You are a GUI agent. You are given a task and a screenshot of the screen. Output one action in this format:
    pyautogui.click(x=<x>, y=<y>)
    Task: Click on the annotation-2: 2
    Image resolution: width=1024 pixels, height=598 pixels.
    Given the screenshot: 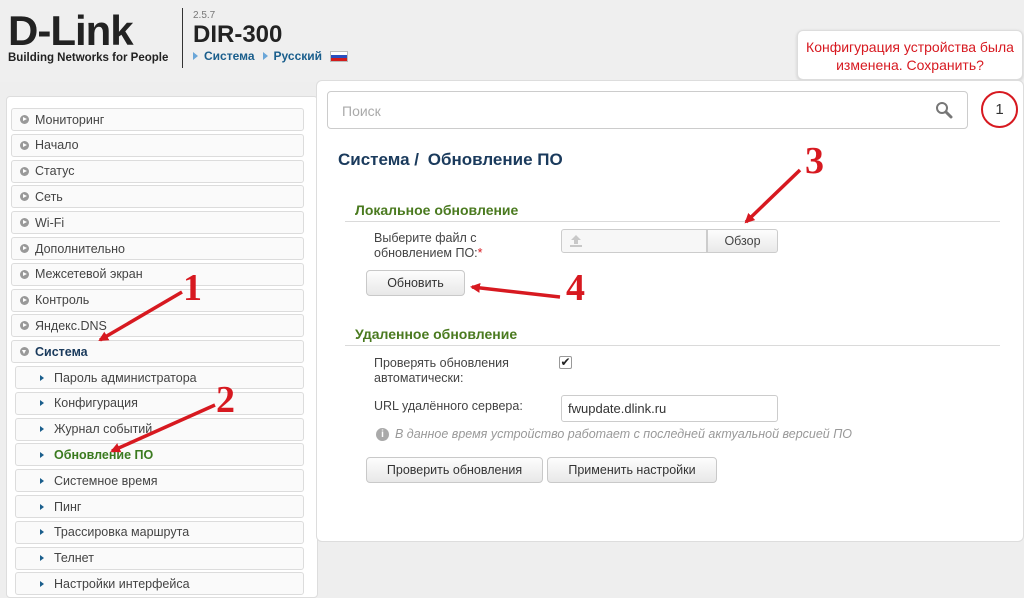 What is the action you would take?
    pyautogui.click(x=225, y=400)
    